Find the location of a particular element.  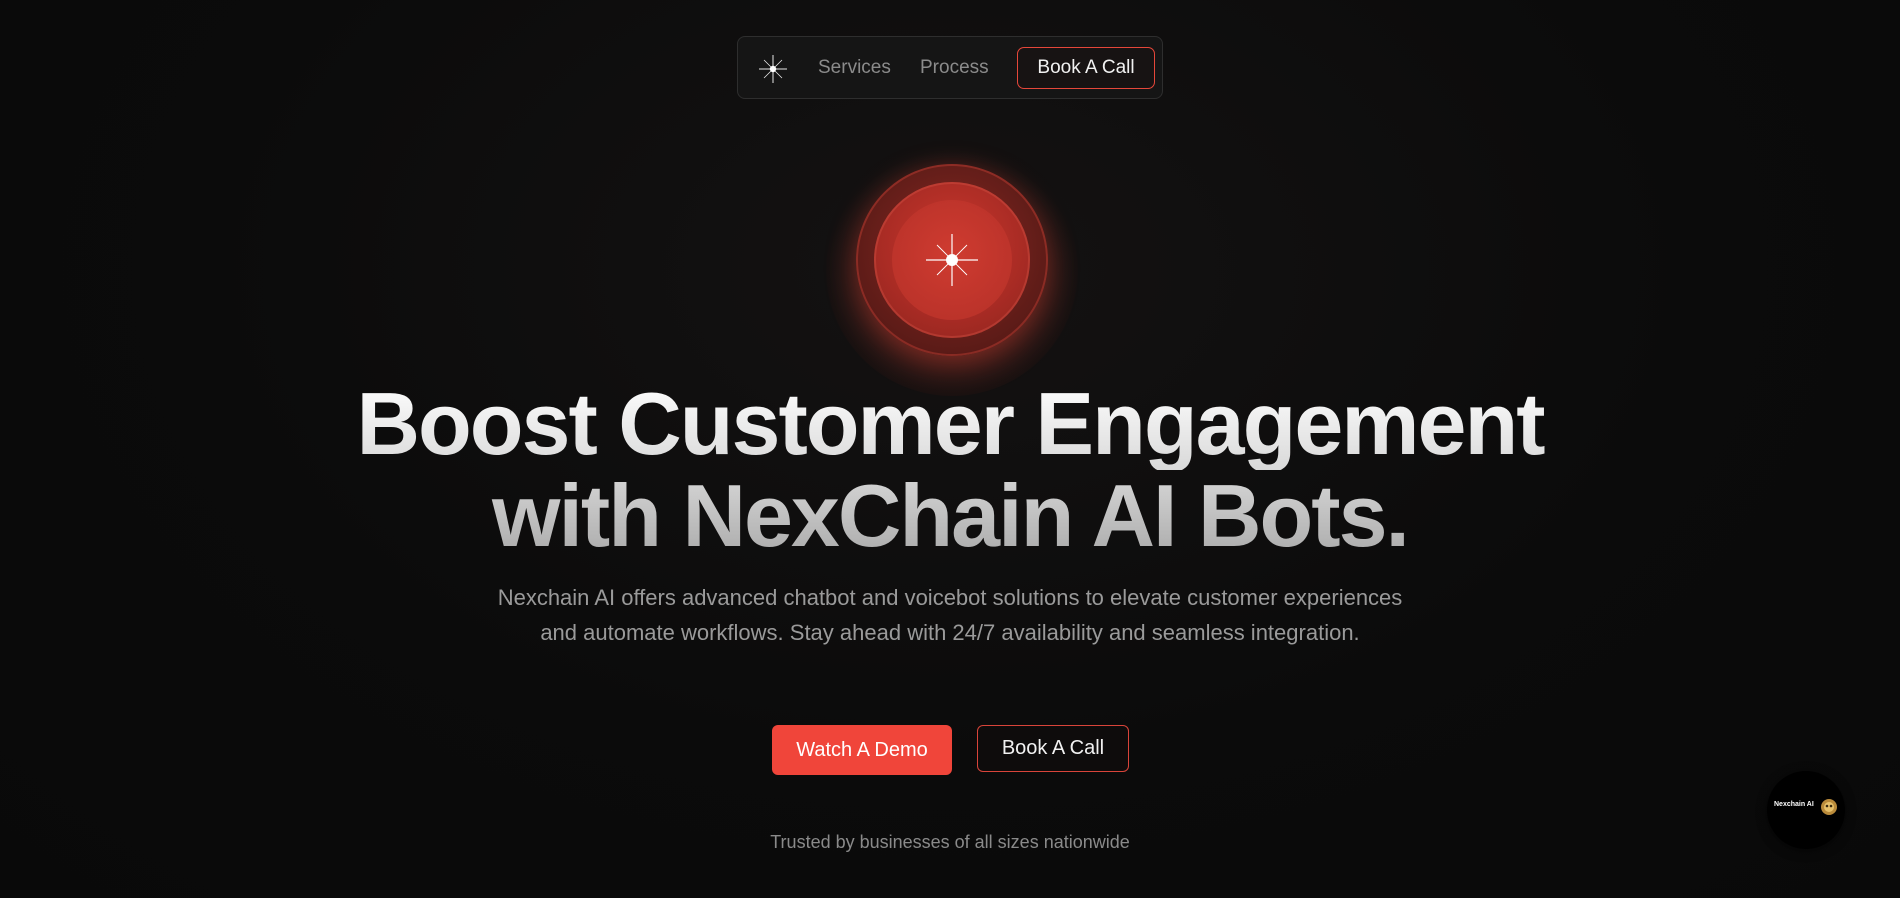

hero-orb is located at coordinates (952, 270).